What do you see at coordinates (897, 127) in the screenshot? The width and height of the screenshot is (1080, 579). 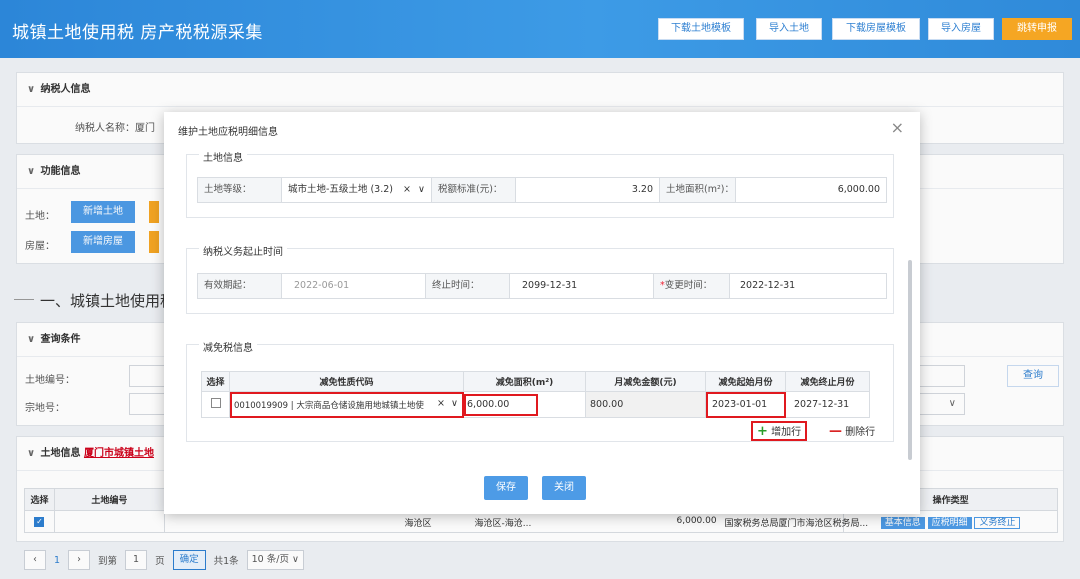 I see `close-icon: ×` at bounding box center [897, 127].